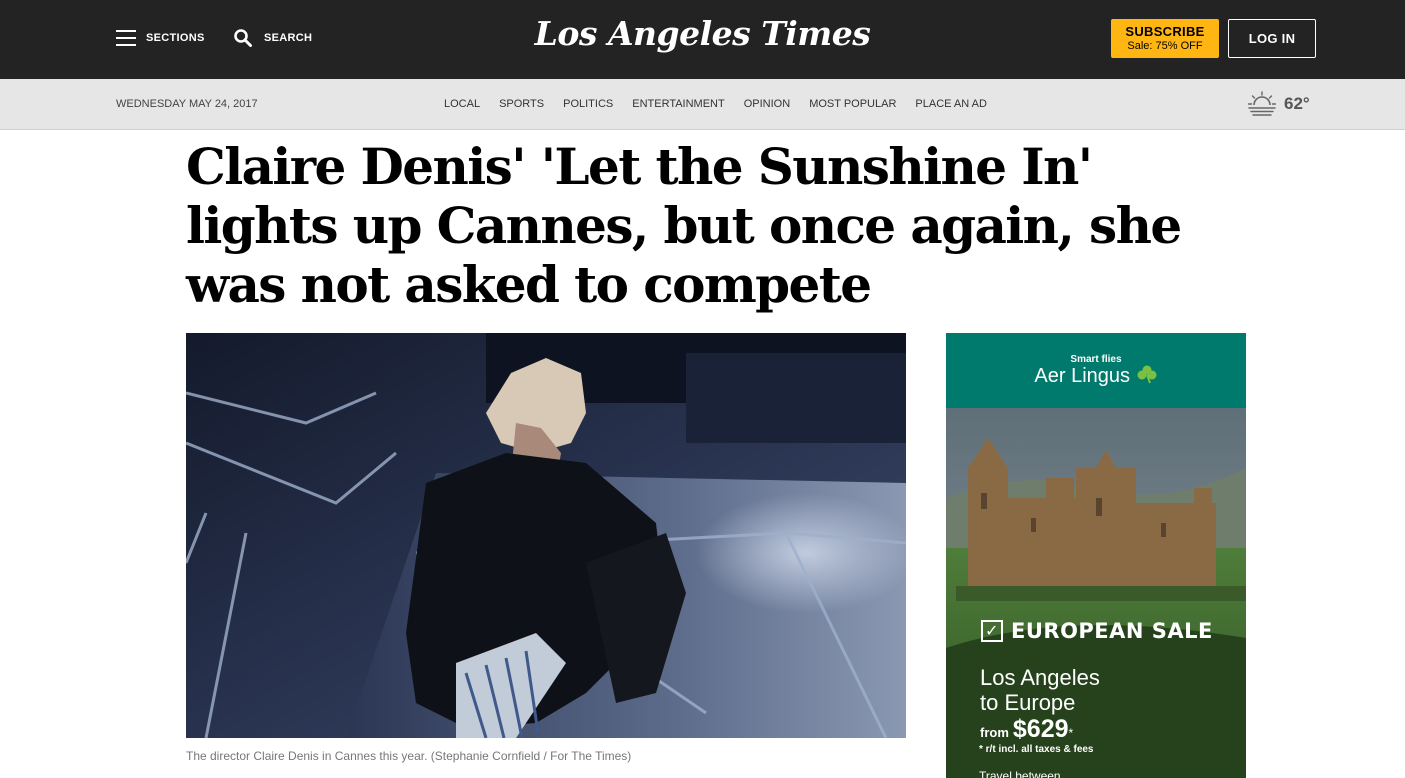 This screenshot has height=778, width=1405. What do you see at coordinates (187, 104) in the screenshot?
I see `current-date: WEDNESDAY MAY 24, 2017` at bounding box center [187, 104].